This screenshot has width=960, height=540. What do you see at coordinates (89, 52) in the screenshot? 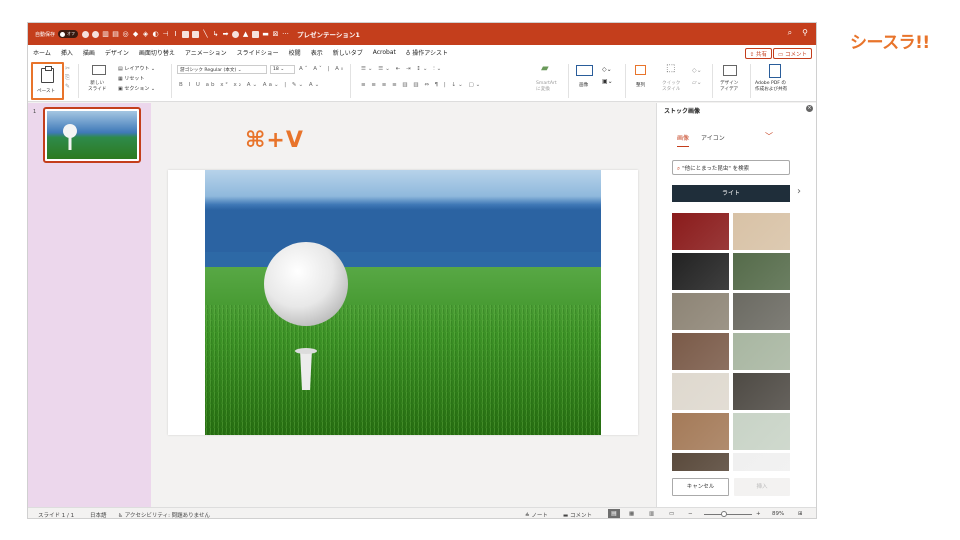
I see `tab-draw: 描画` at bounding box center [89, 52].